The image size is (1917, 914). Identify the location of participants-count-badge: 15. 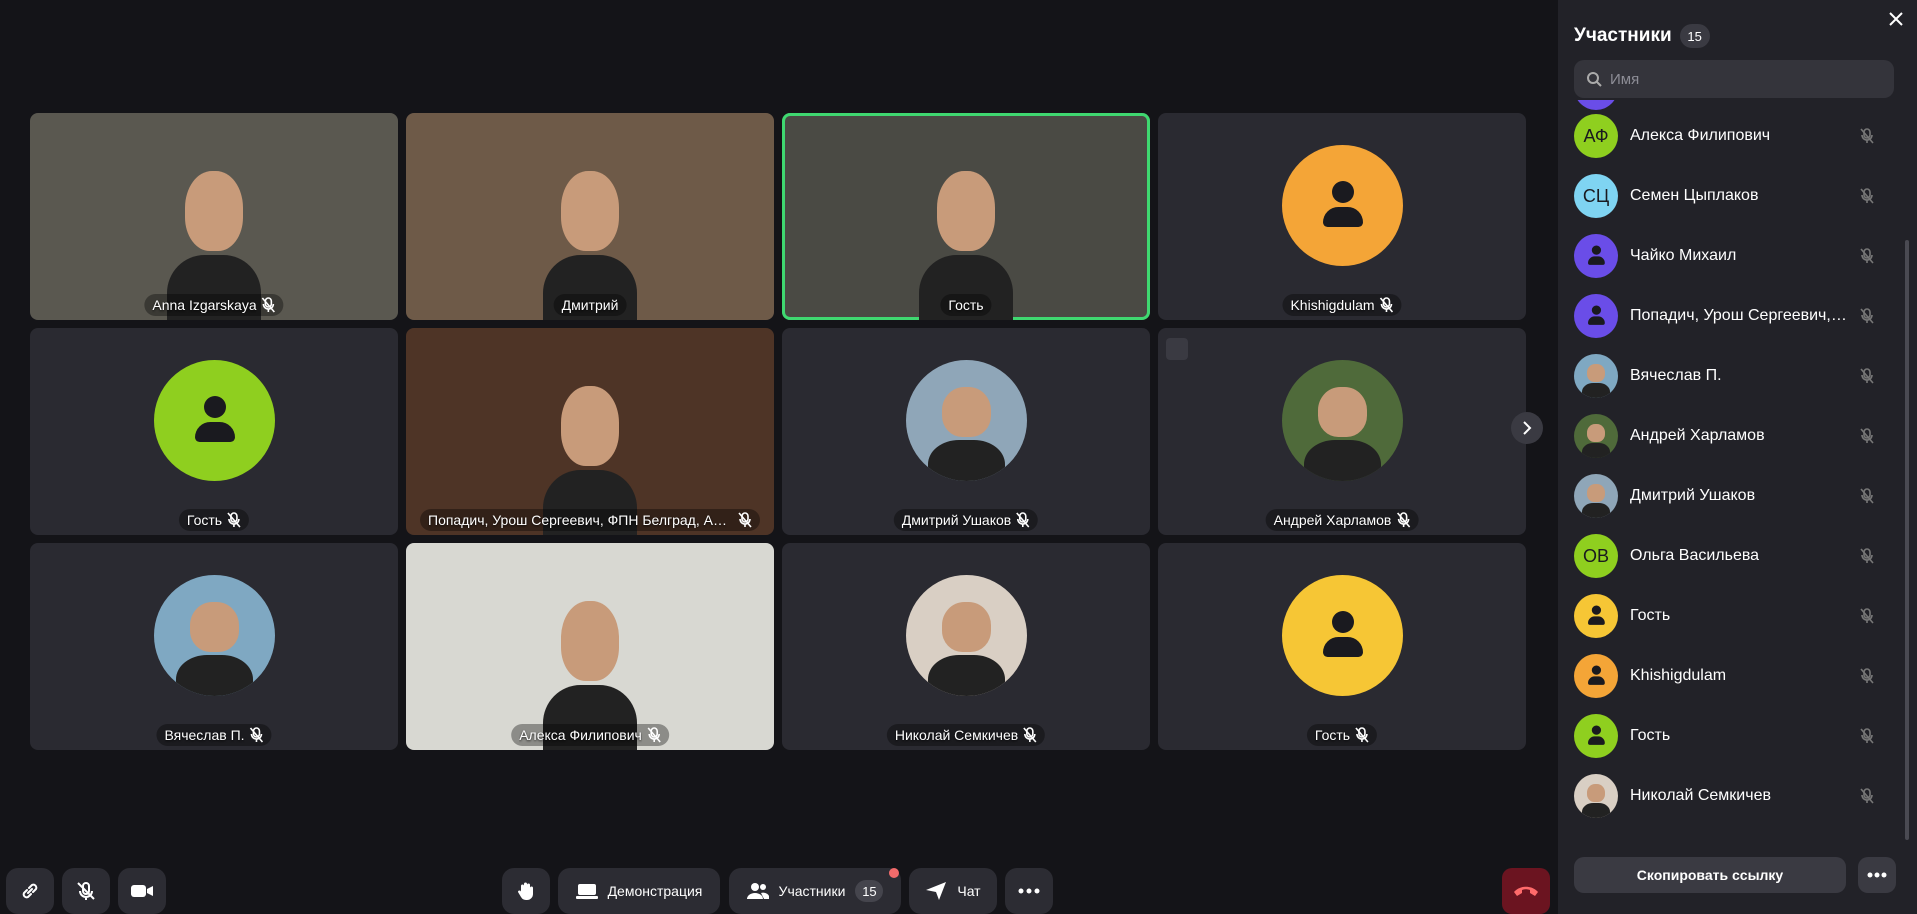
(869, 891).